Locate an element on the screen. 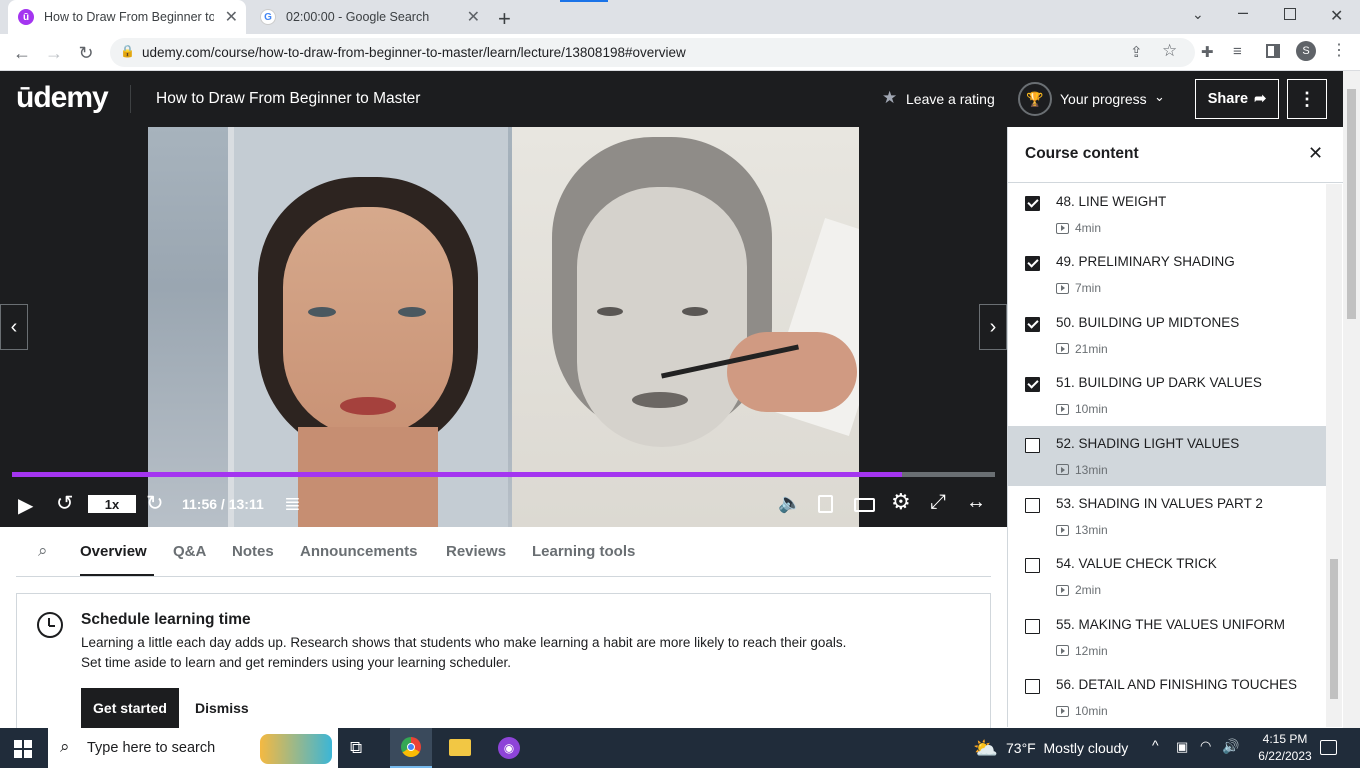  reload-icon: ↻ is located at coordinates (86, 53).